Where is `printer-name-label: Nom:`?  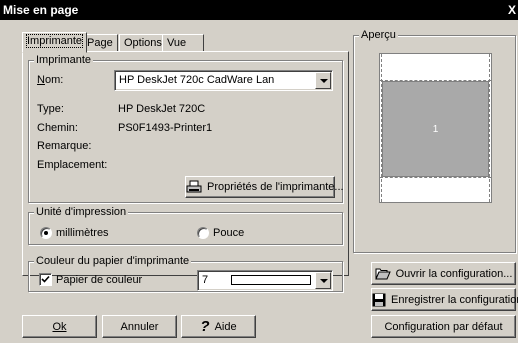
printer-name-label: Nom: is located at coordinates (50, 80).